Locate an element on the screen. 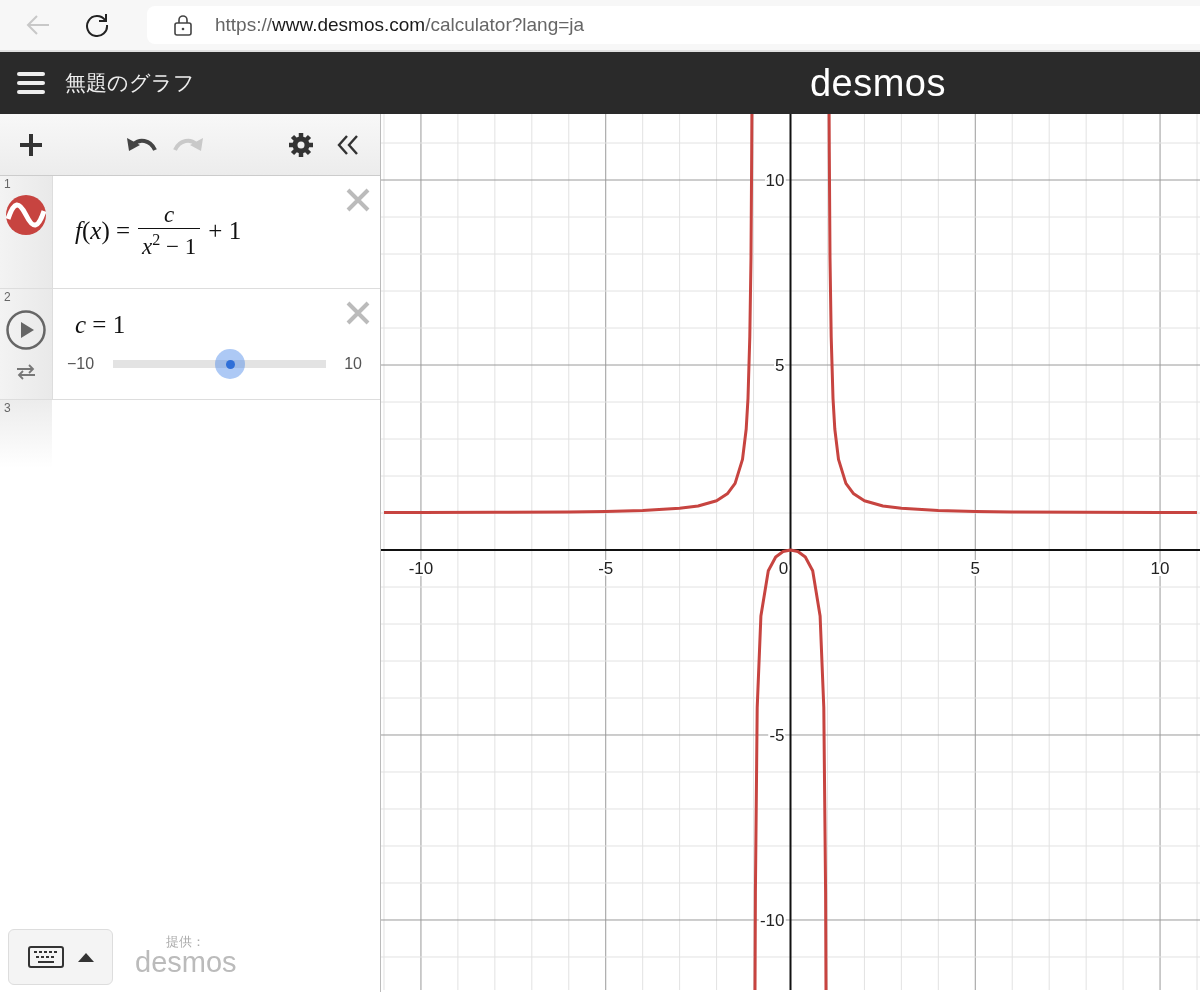 The height and width of the screenshot is (992, 1200). slider-min: −10 is located at coordinates (81, 364).